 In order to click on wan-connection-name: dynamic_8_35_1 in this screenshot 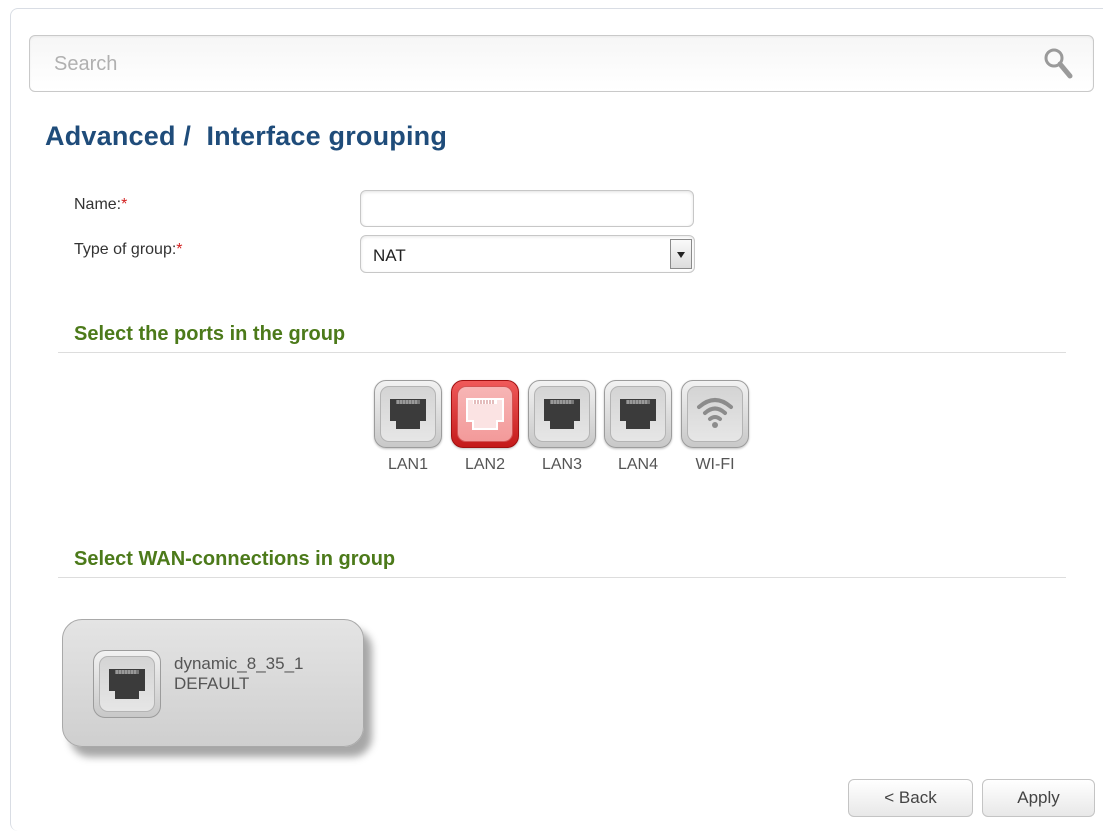, I will do `click(239, 663)`.